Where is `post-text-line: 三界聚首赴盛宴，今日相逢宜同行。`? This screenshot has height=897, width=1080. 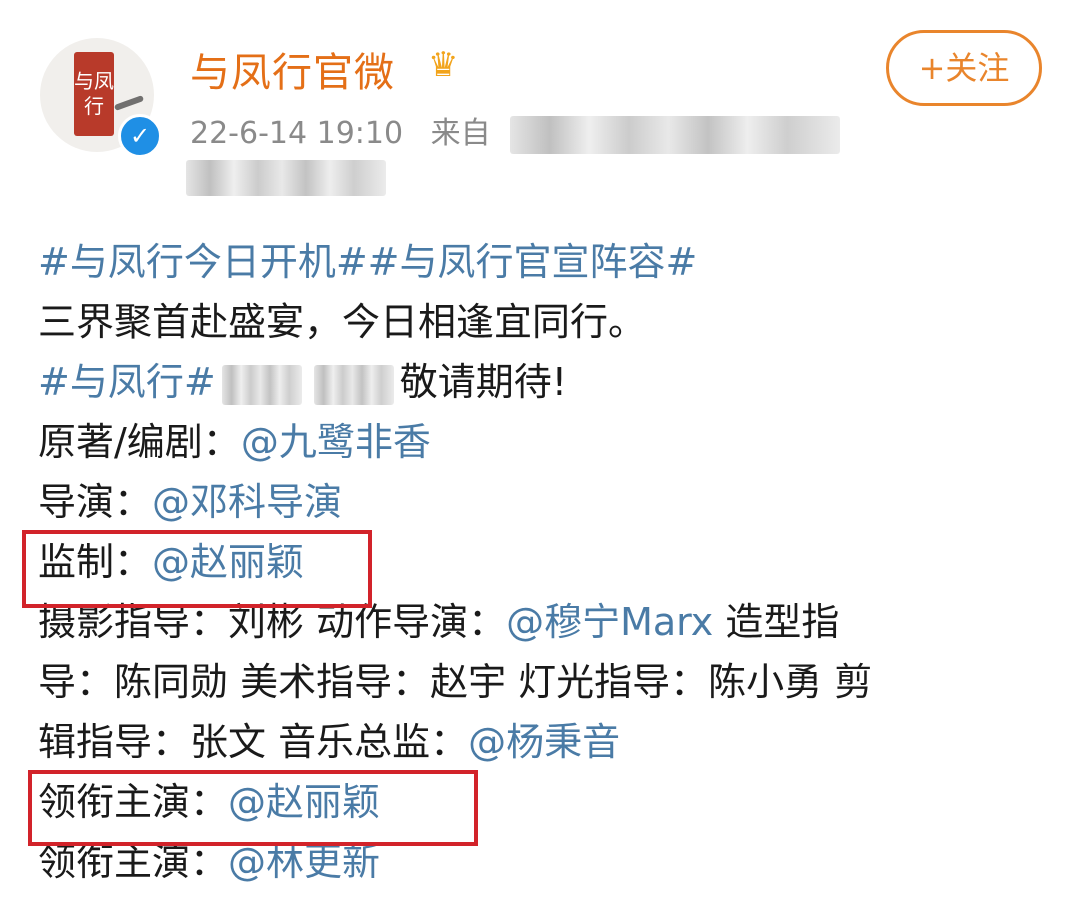
post-text-line: 三界聚首赴盛宴，今日相逢宜同行。 is located at coordinates (342, 322).